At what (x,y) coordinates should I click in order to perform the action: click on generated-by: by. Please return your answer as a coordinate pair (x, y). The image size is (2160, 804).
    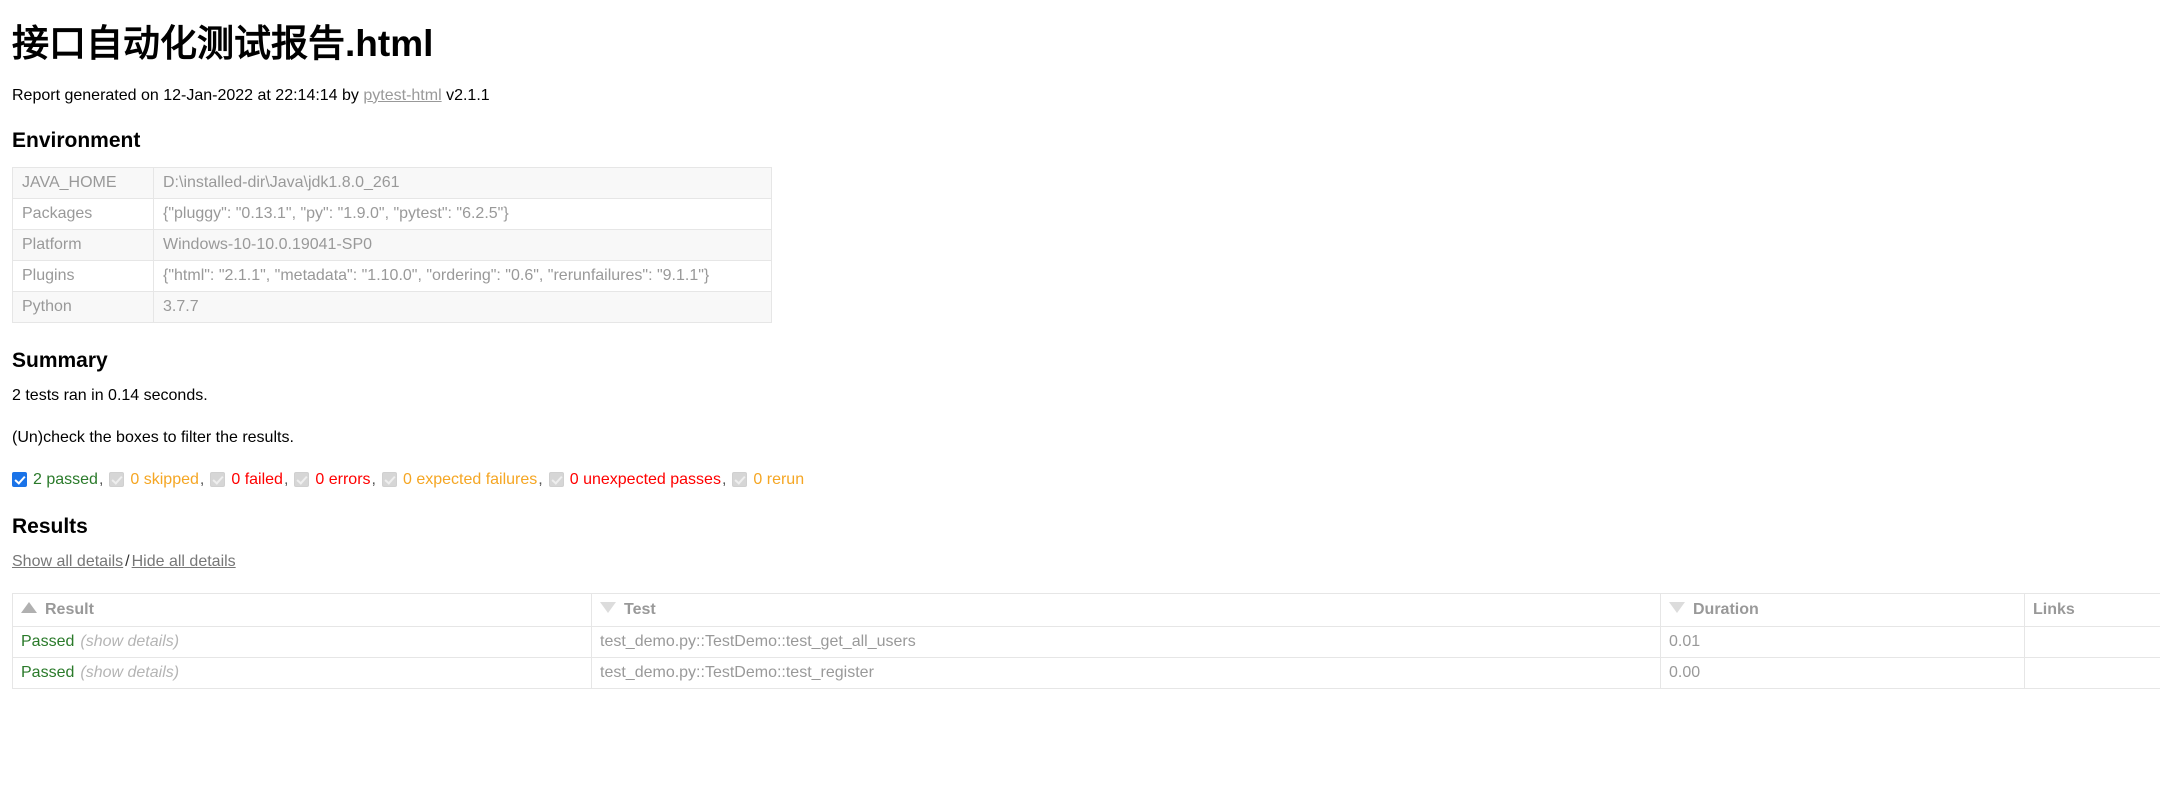
    Looking at the image, I should click on (350, 95).